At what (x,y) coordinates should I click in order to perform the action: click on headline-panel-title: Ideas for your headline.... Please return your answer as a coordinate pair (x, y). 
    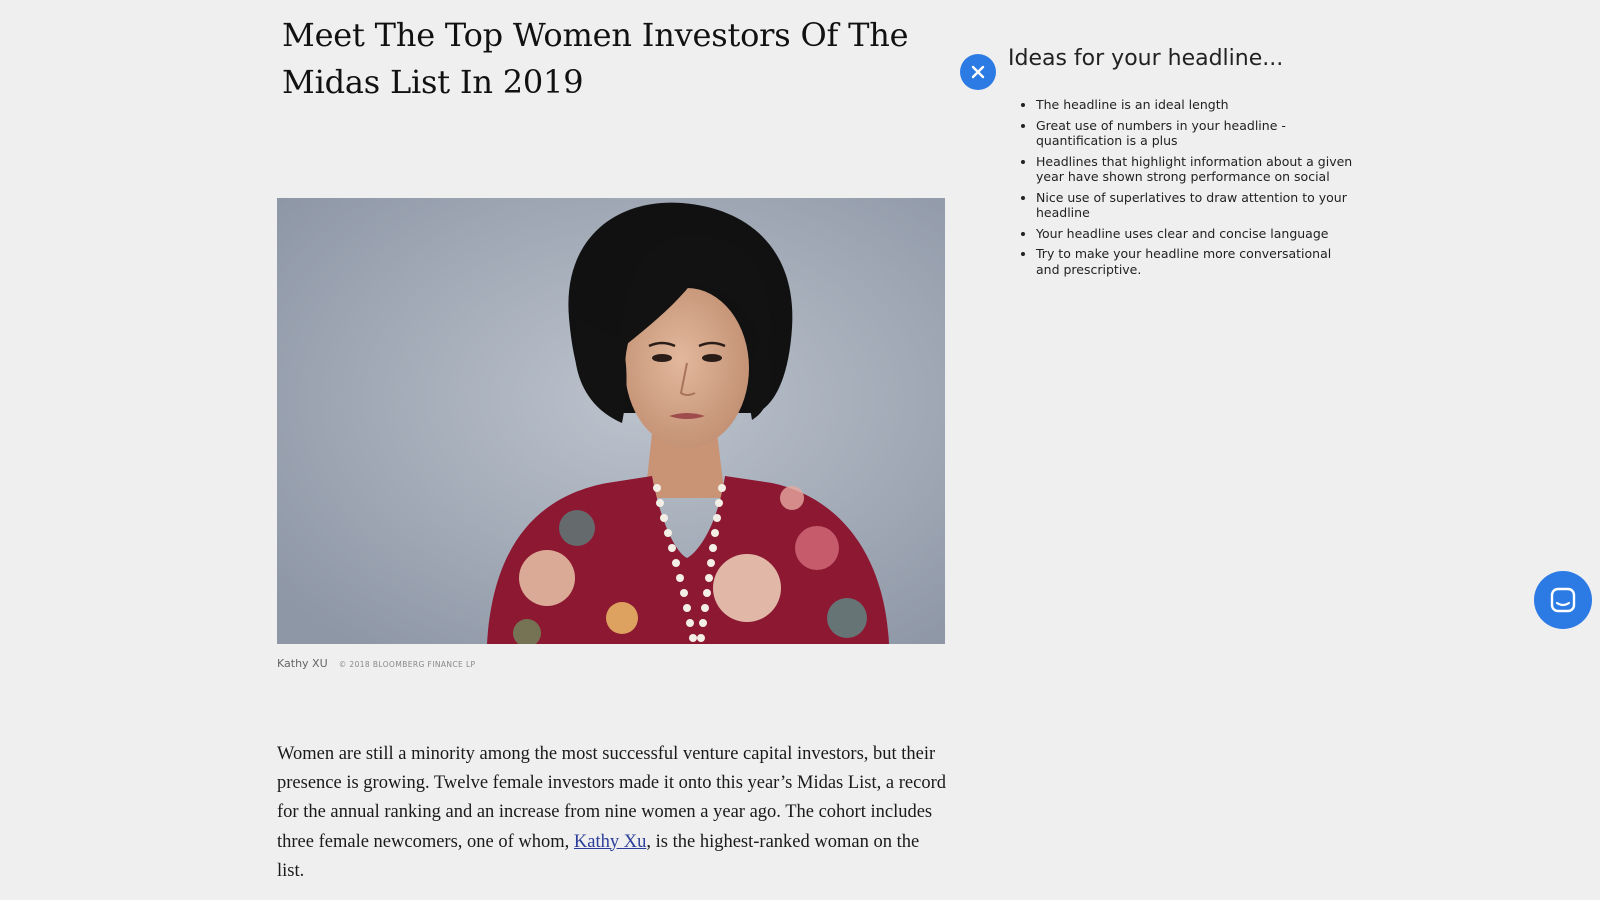
    Looking at the image, I should click on (1146, 58).